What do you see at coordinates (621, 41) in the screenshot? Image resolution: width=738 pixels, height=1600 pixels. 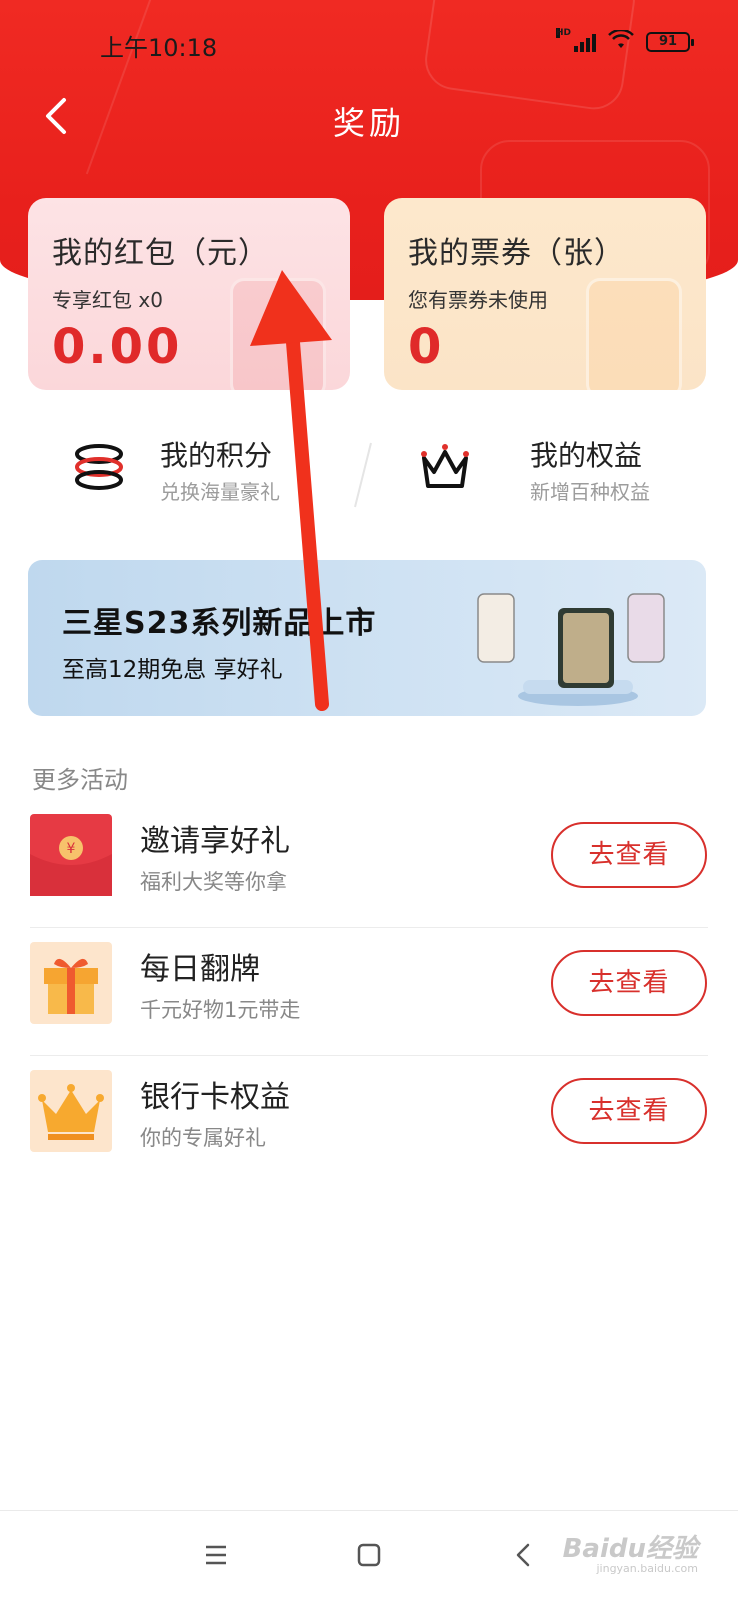 I see `wifi-icon` at bounding box center [621, 41].